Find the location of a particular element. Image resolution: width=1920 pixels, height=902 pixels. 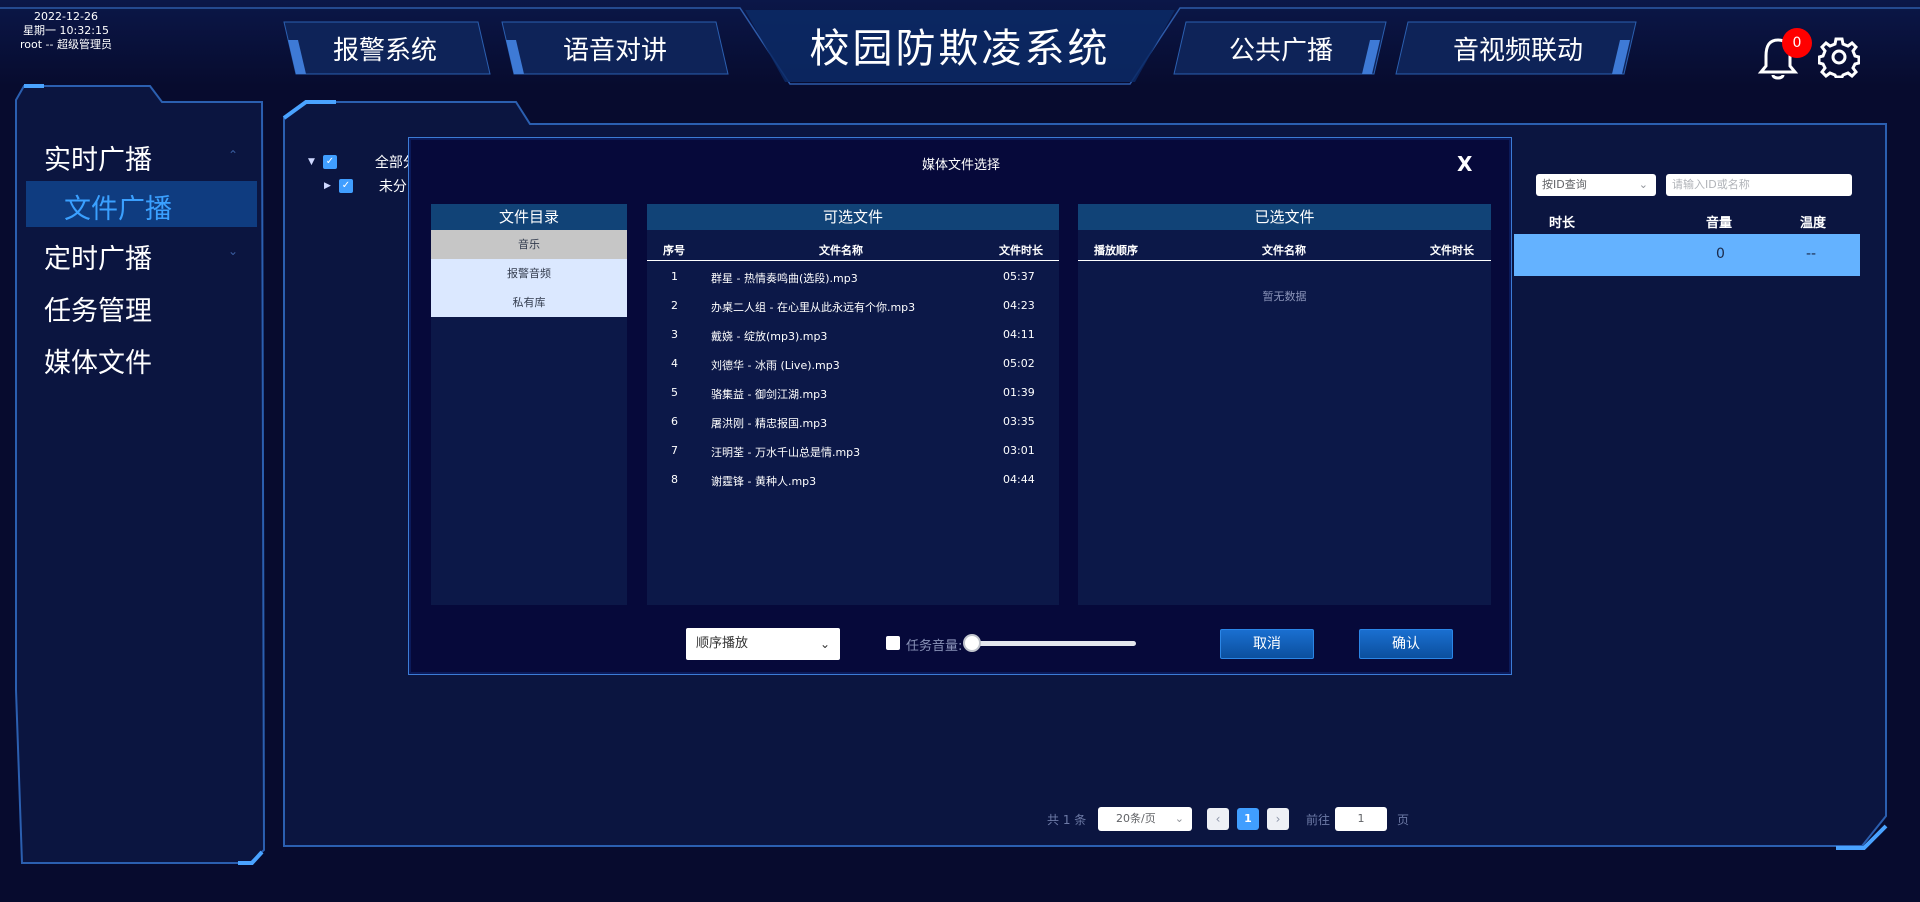

table-row: 3 戴娆 - 绽放(mp3).mp3 04:11 is located at coordinates (853, 334).